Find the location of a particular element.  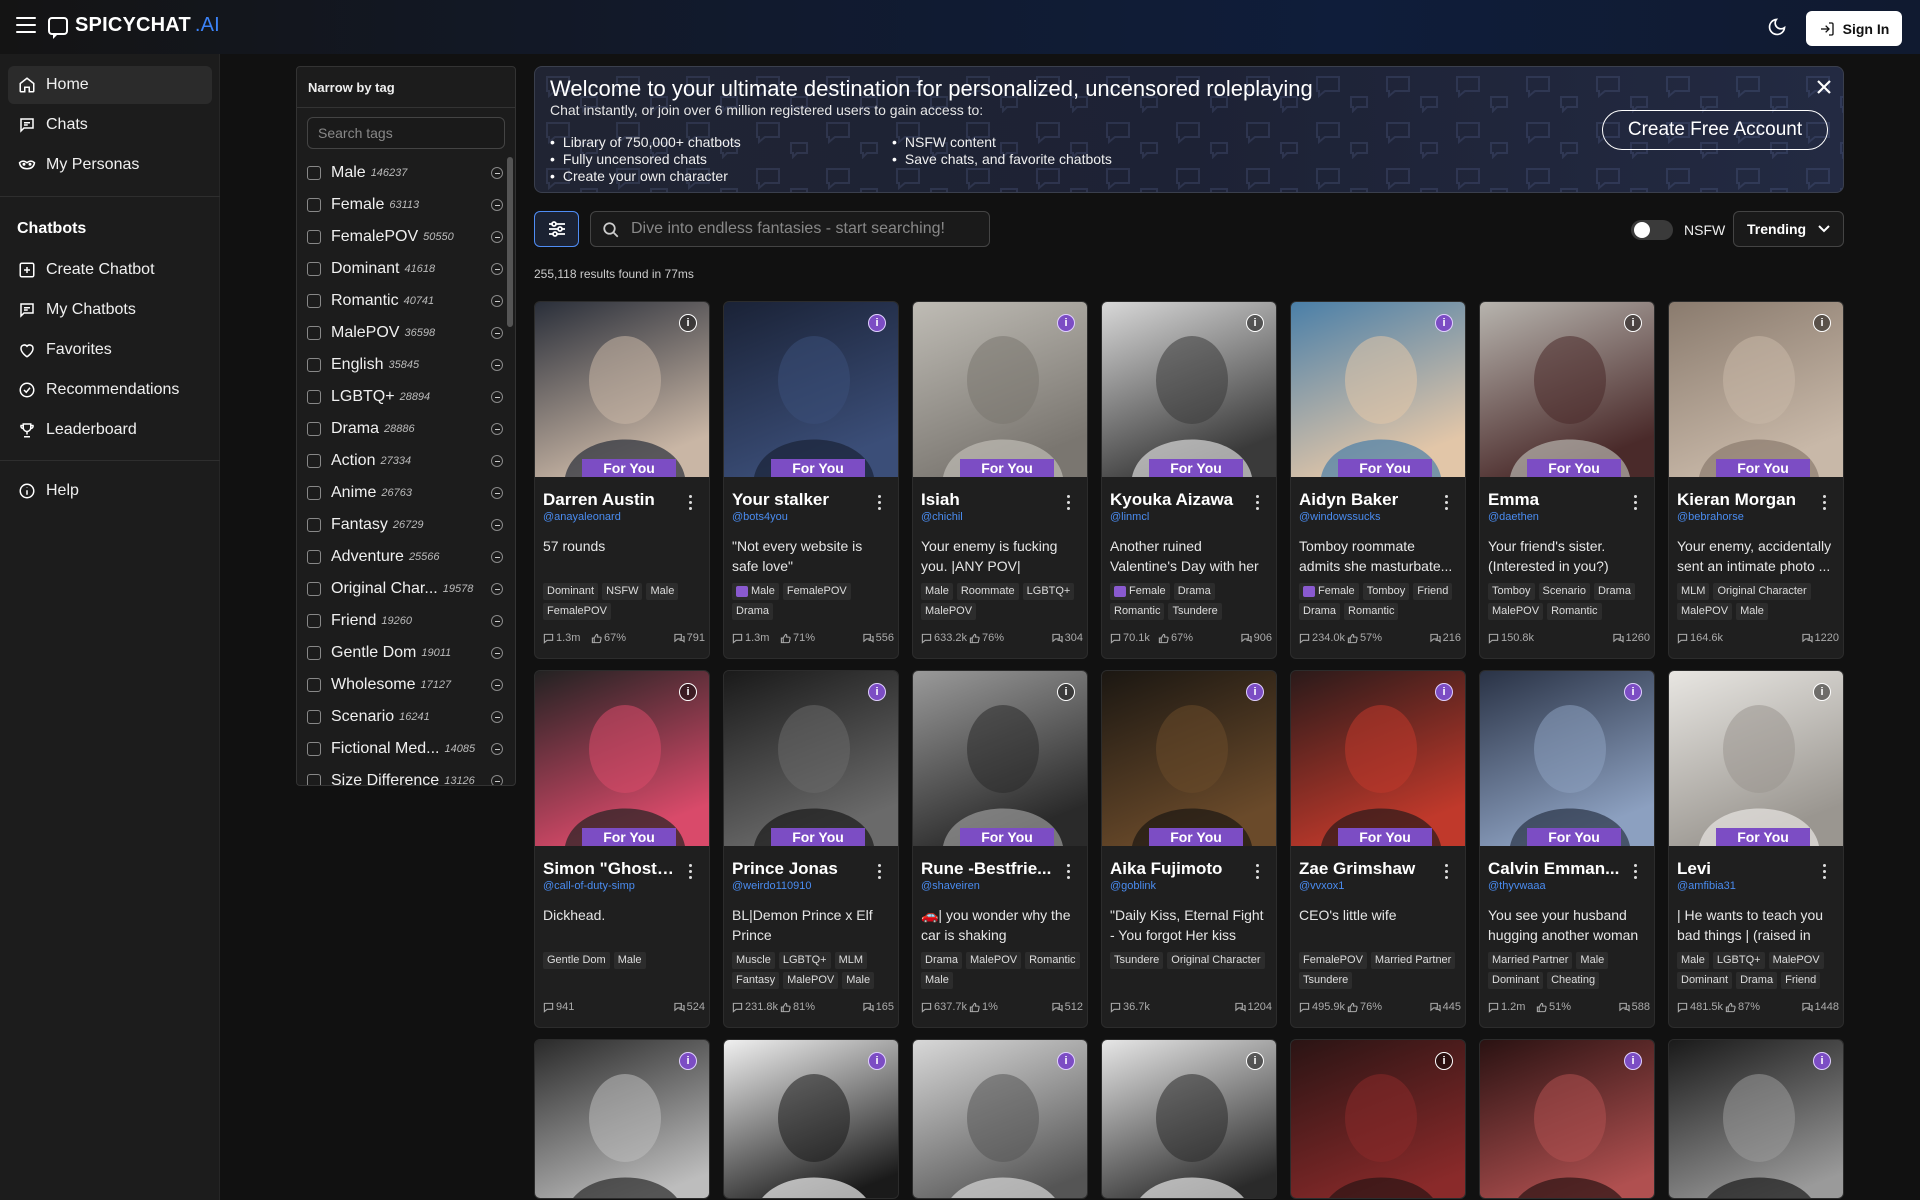

tag-filter-row: Dominant 41618 is located at coordinates (405, 269).